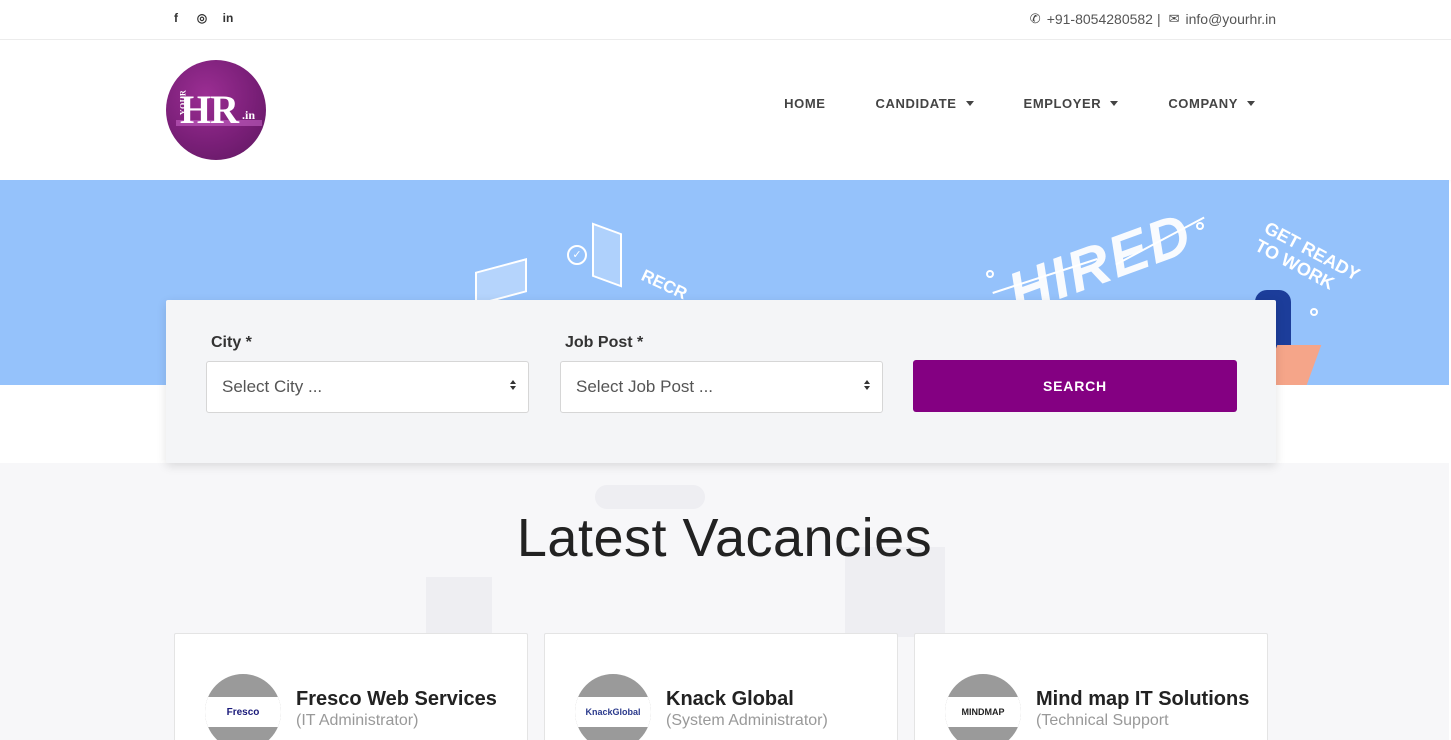 This screenshot has height=740, width=1451. I want to click on nav-item-home: HOME, so click(804, 103).